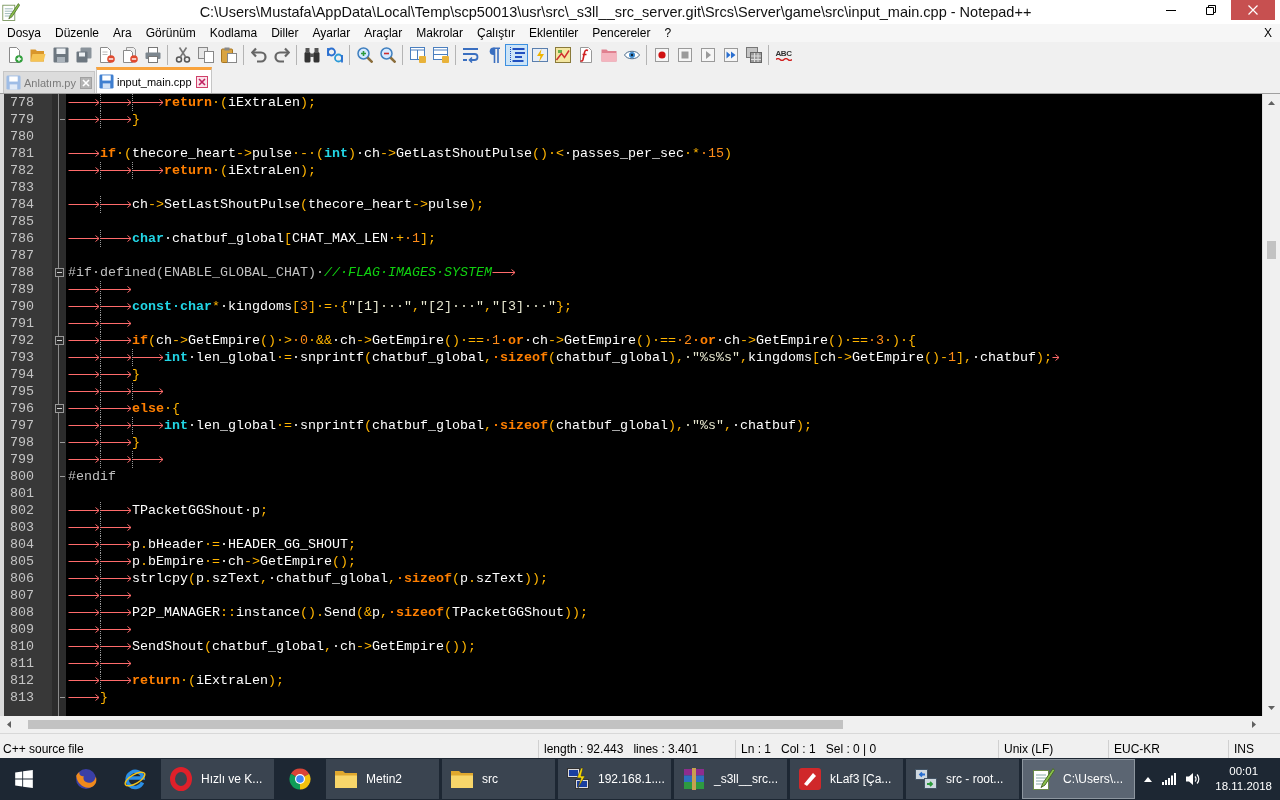 The width and height of the screenshot is (1280, 800). What do you see at coordinates (22, 289) in the screenshot?
I see `line-number: 789` at bounding box center [22, 289].